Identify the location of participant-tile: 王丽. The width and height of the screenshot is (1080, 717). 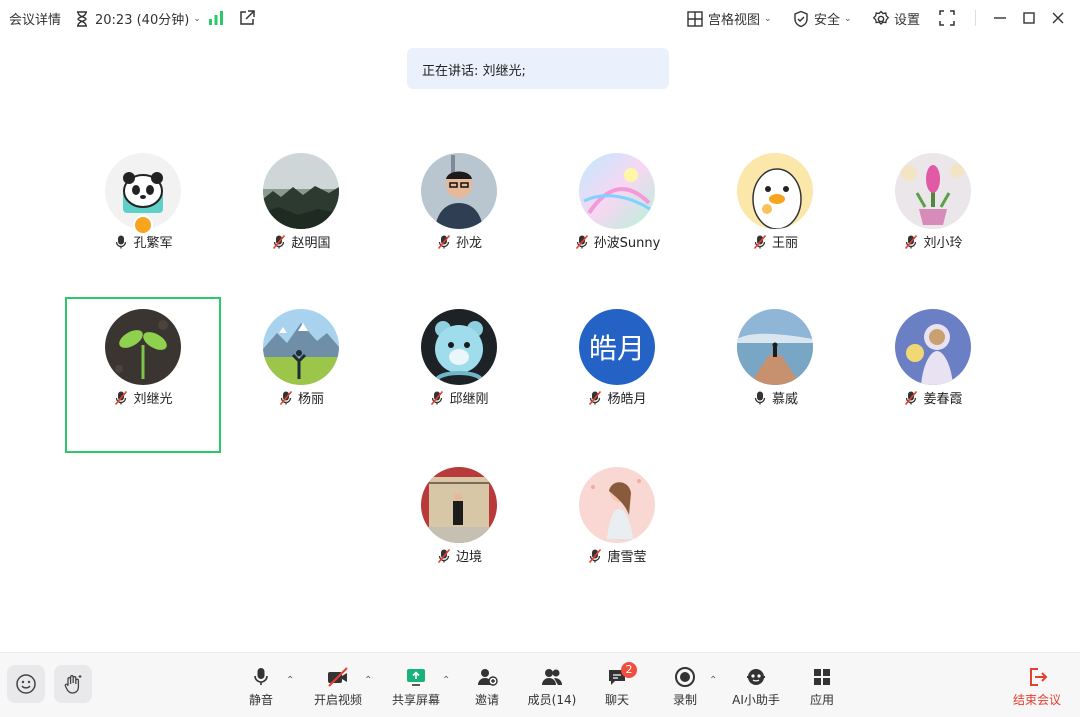
(775, 219).